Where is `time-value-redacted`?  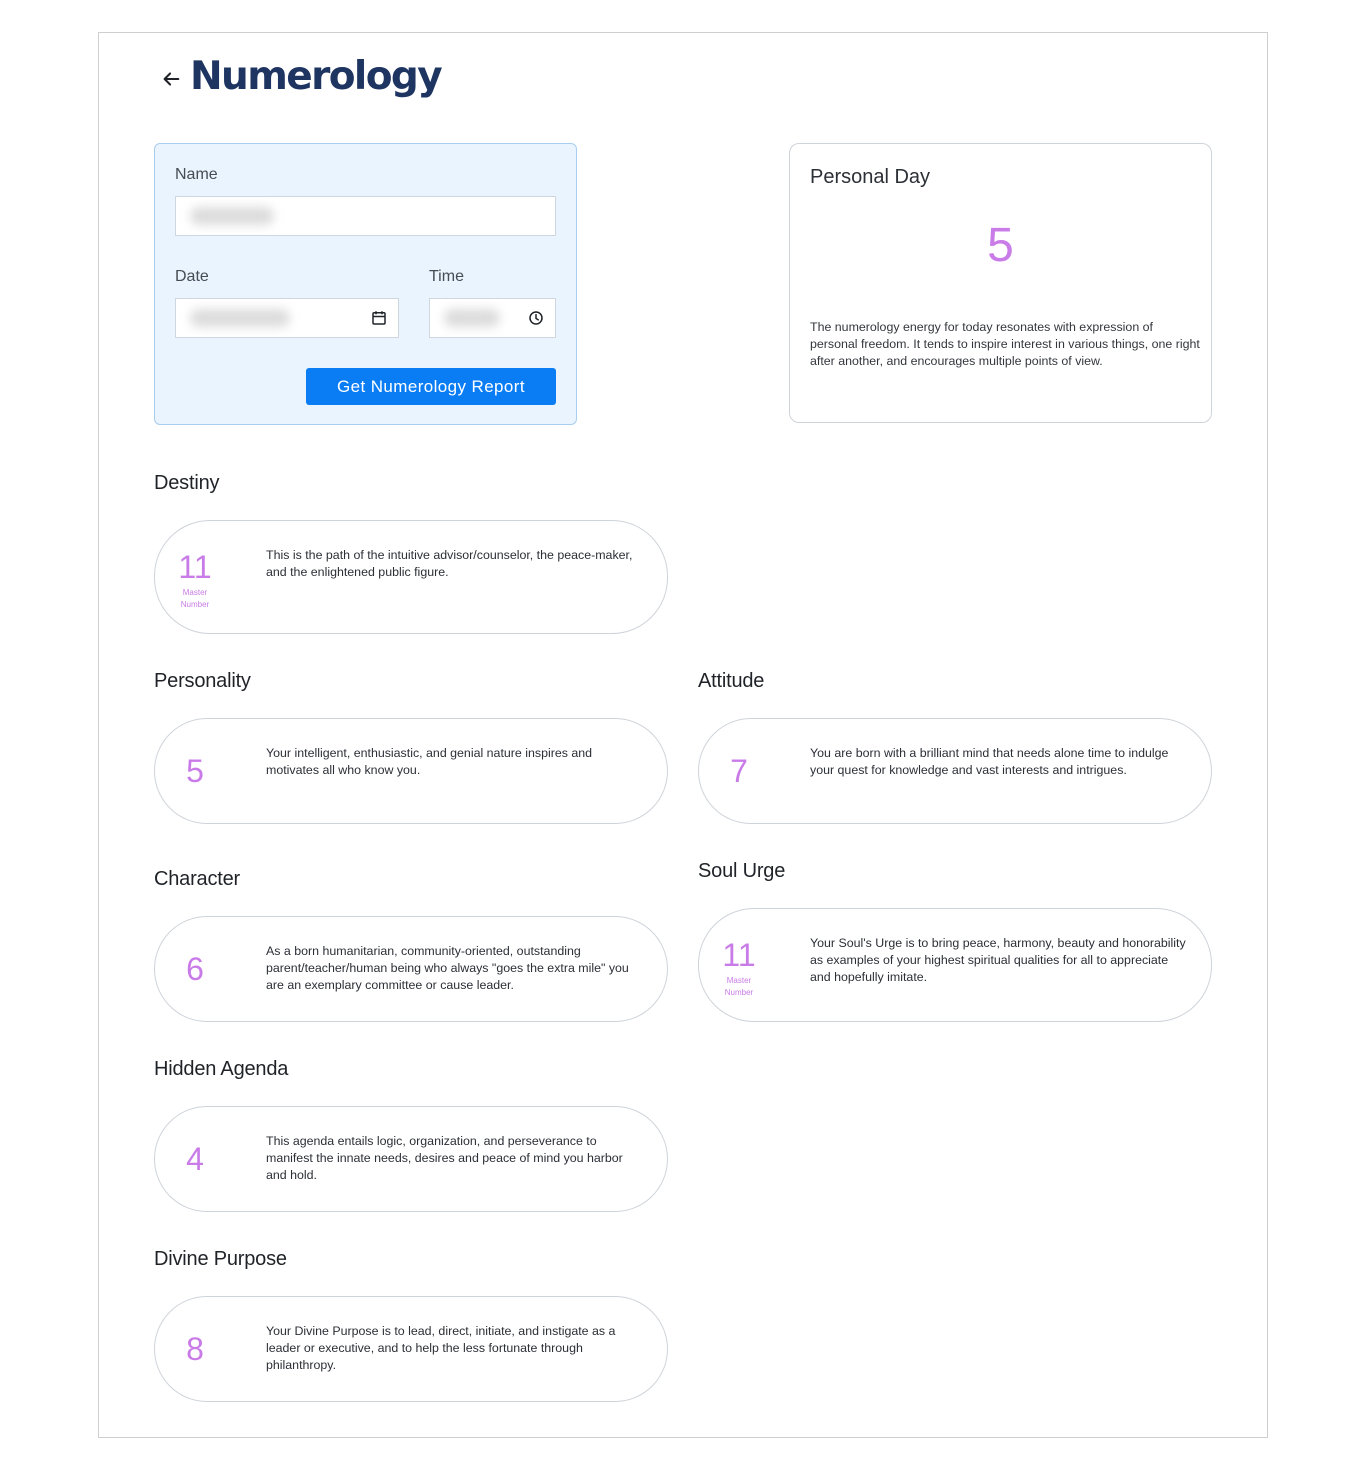
time-value-redacted is located at coordinates (472, 318).